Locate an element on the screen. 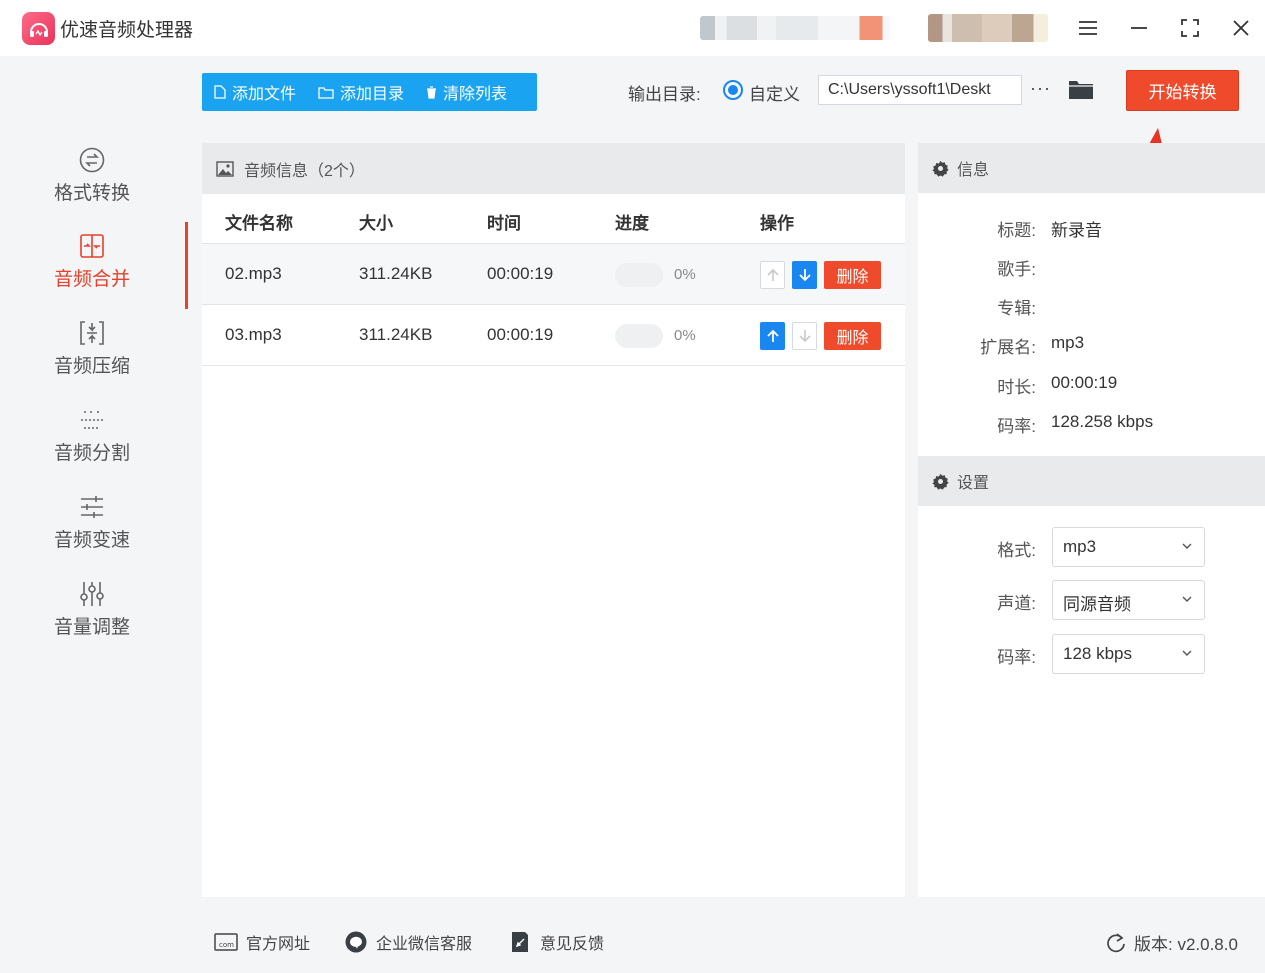  setting-label: 声道: is located at coordinates (1016, 603).